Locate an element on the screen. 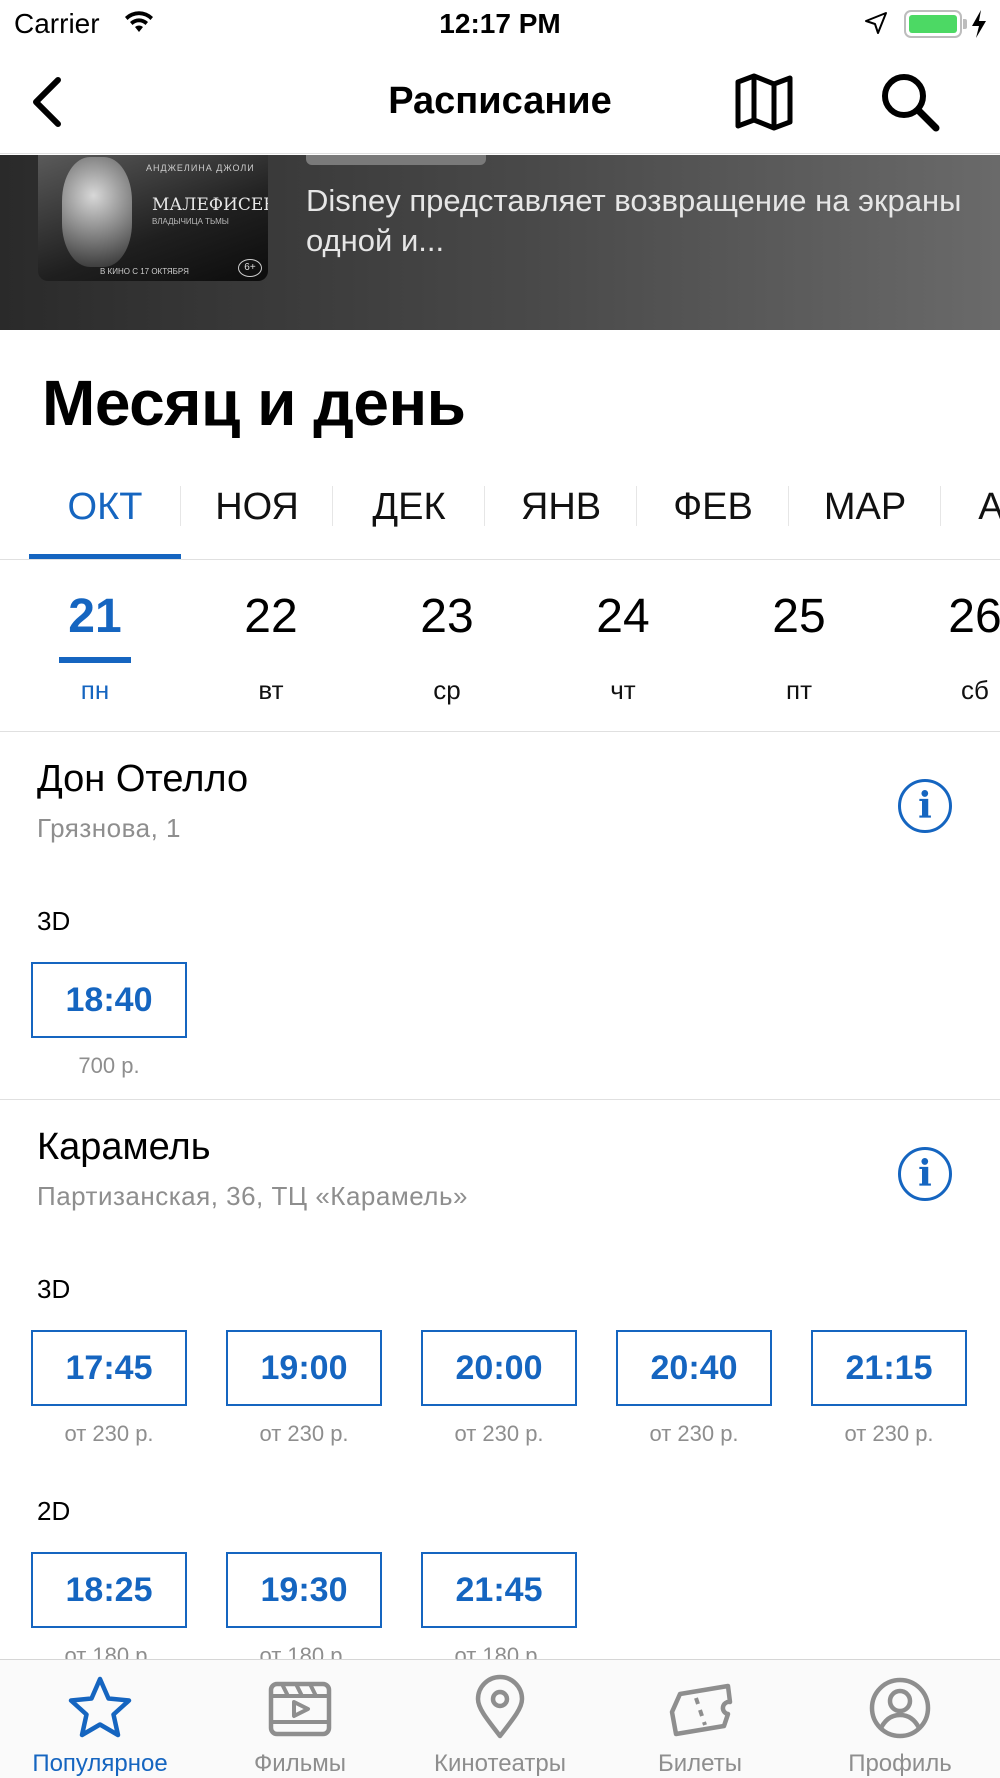  day-number: 23 is located at coordinates (447, 616).